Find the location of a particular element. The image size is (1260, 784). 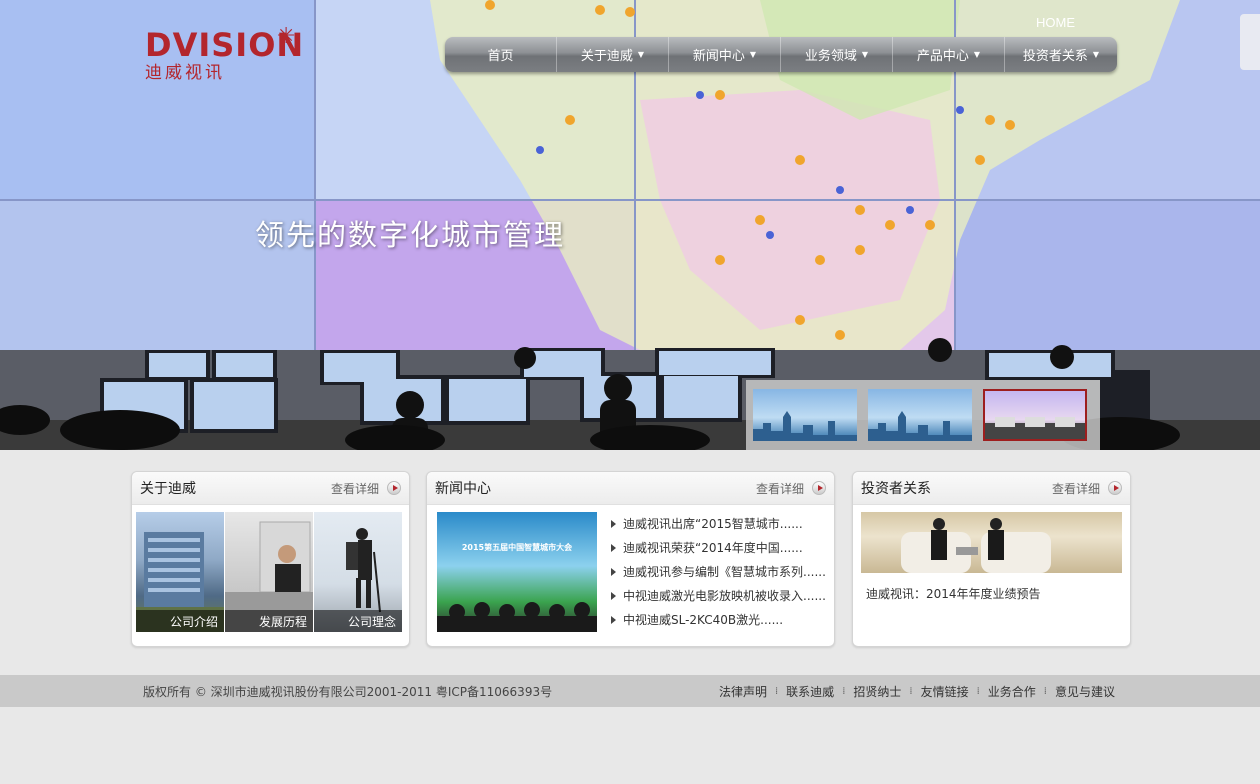

image-caption: 发展历程 is located at coordinates (269, 621).